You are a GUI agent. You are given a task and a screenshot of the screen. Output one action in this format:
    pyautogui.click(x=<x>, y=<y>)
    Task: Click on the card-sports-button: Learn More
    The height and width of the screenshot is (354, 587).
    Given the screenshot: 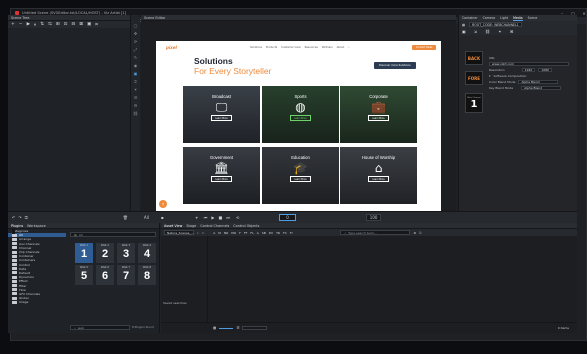 What is the action you would take?
    pyautogui.click(x=300, y=118)
    